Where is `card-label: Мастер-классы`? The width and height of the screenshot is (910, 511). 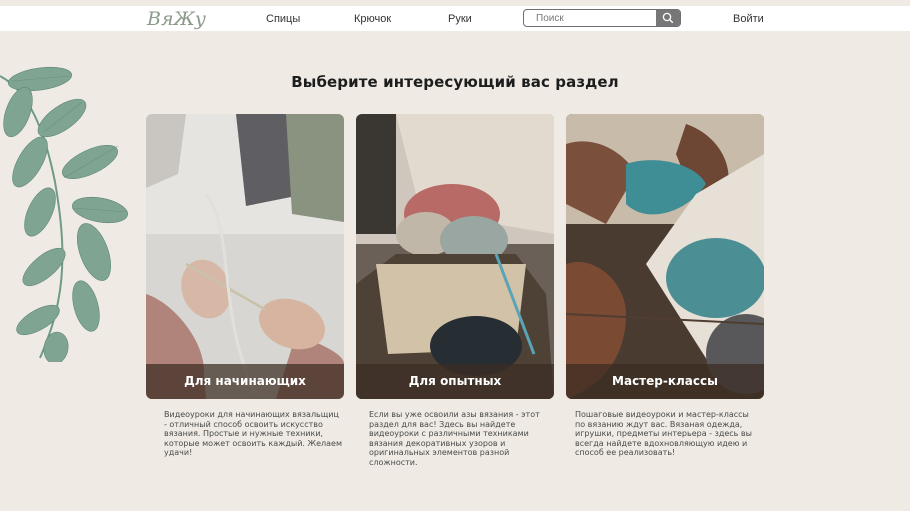
card-label: Мастер-классы is located at coordinates (665, 381).